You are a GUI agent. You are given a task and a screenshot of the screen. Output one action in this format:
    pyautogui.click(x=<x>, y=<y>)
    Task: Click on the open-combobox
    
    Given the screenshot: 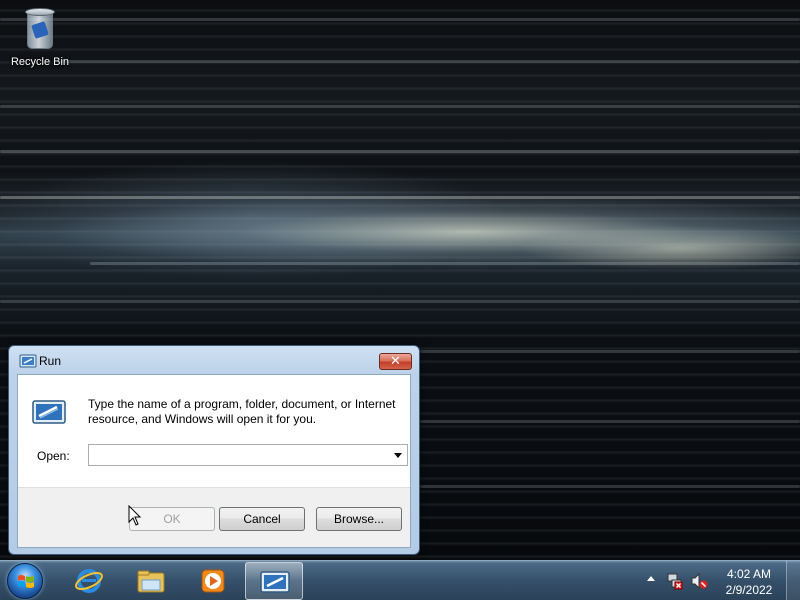 What is the action you would take?
    pyautogui.click(x=248, y=455)
    